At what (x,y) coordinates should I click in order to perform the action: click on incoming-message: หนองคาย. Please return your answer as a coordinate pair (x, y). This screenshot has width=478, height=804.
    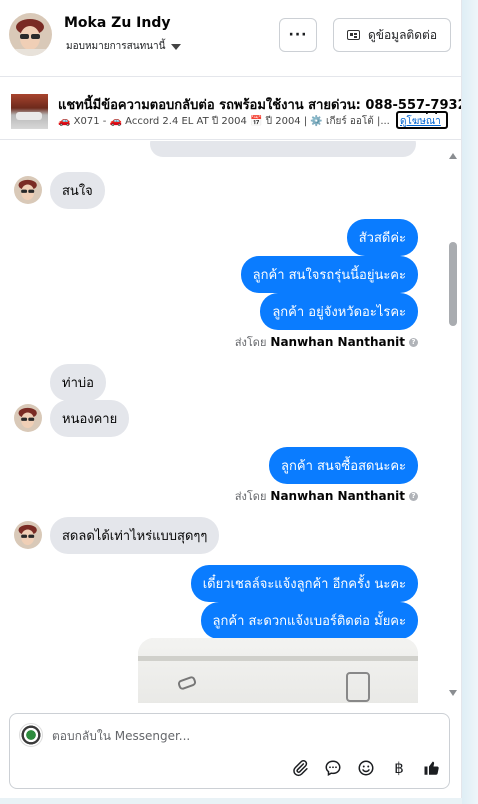
    Looking at the image, I should click on (90, 418).